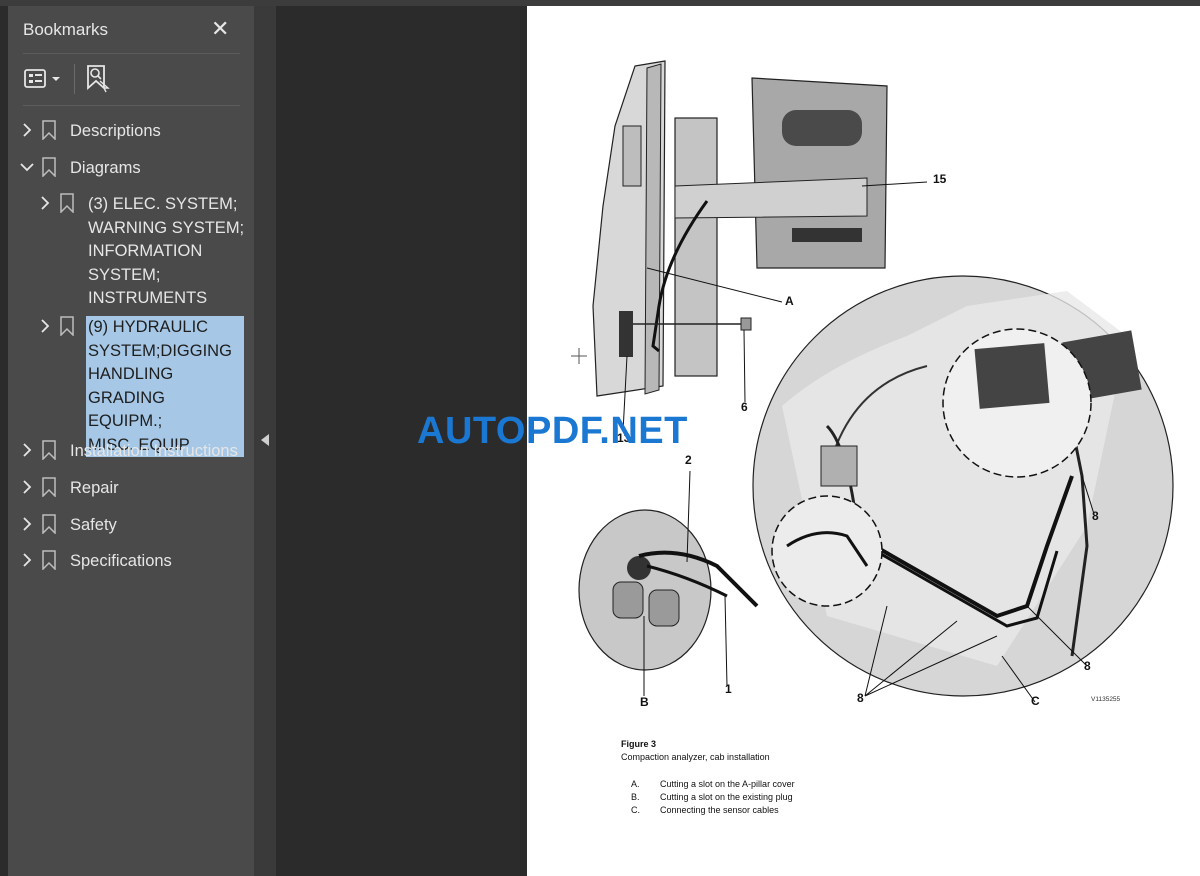  I want to click on figure-label: Figure 3, so click(639, 744).